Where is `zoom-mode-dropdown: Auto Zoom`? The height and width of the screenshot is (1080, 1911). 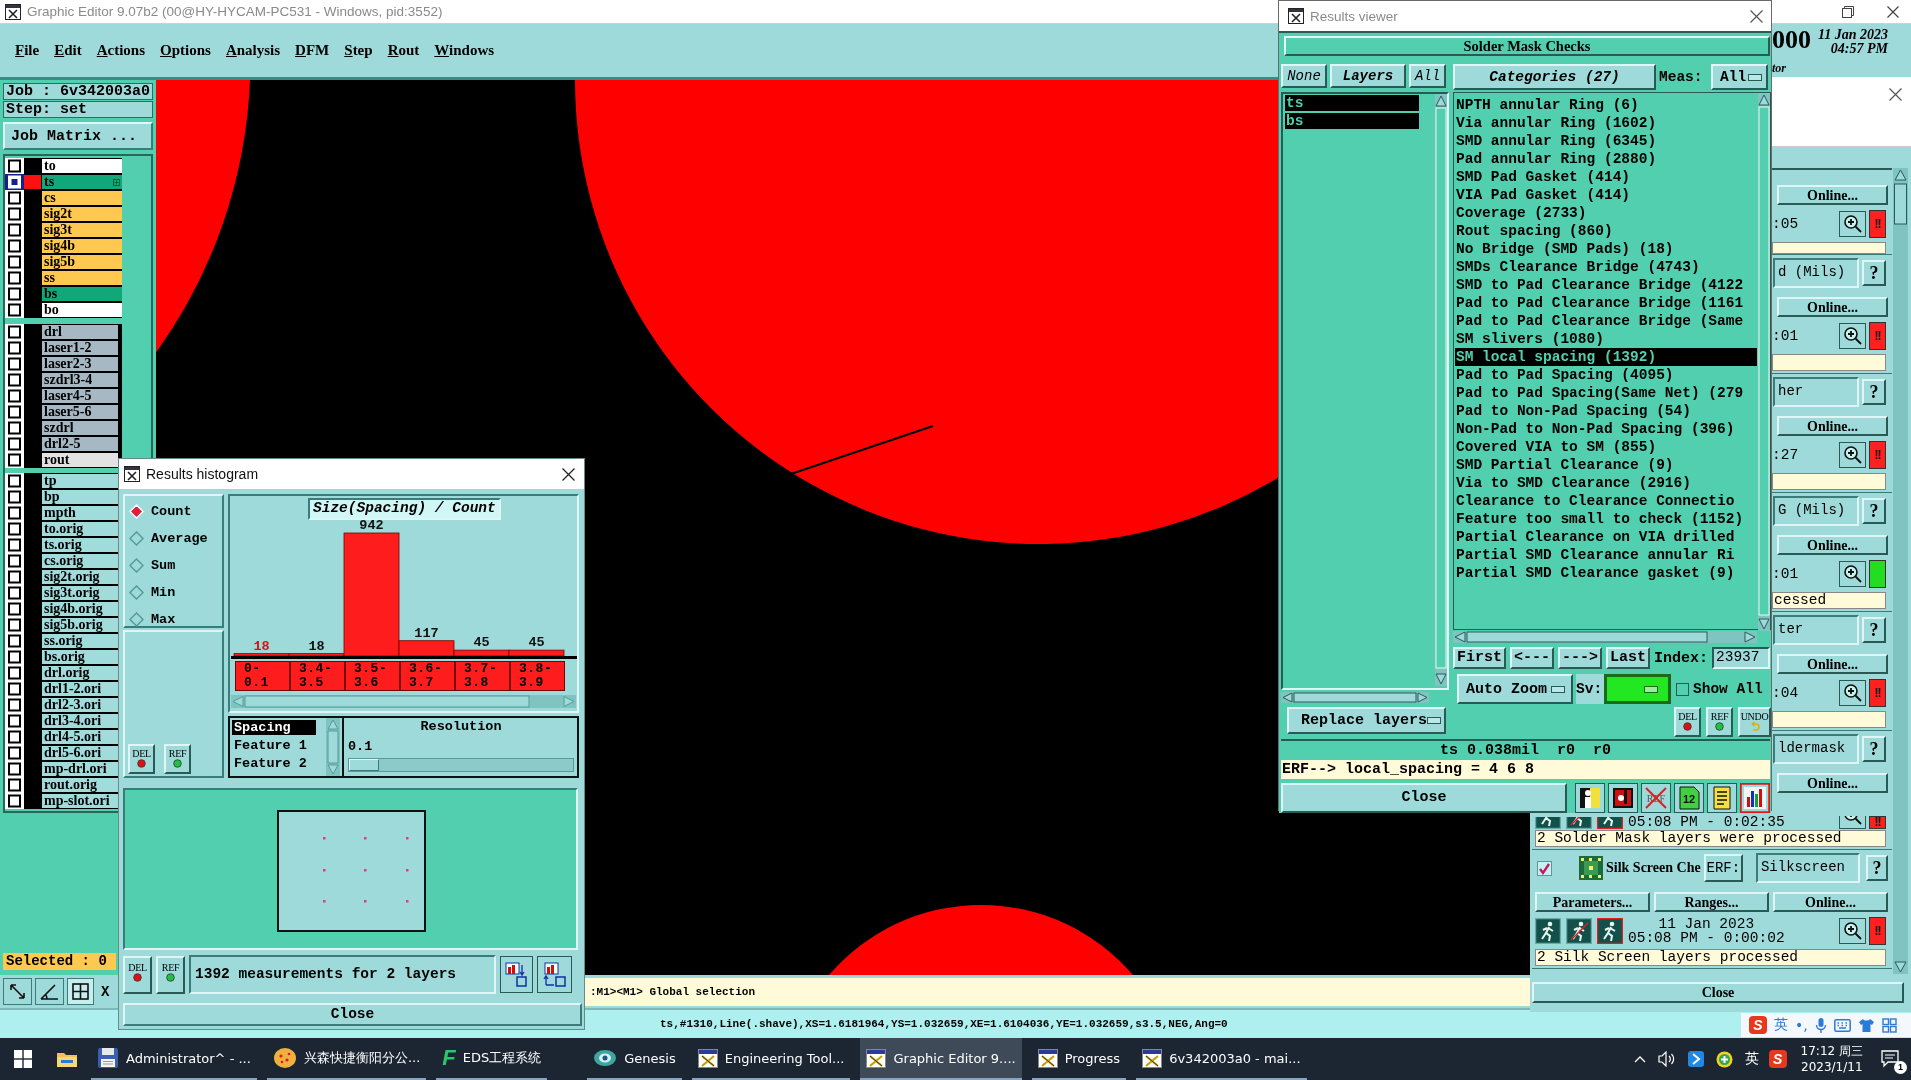
zoom-mode-dropdown: Auto Zoom is located at coordinates (1515, 689).